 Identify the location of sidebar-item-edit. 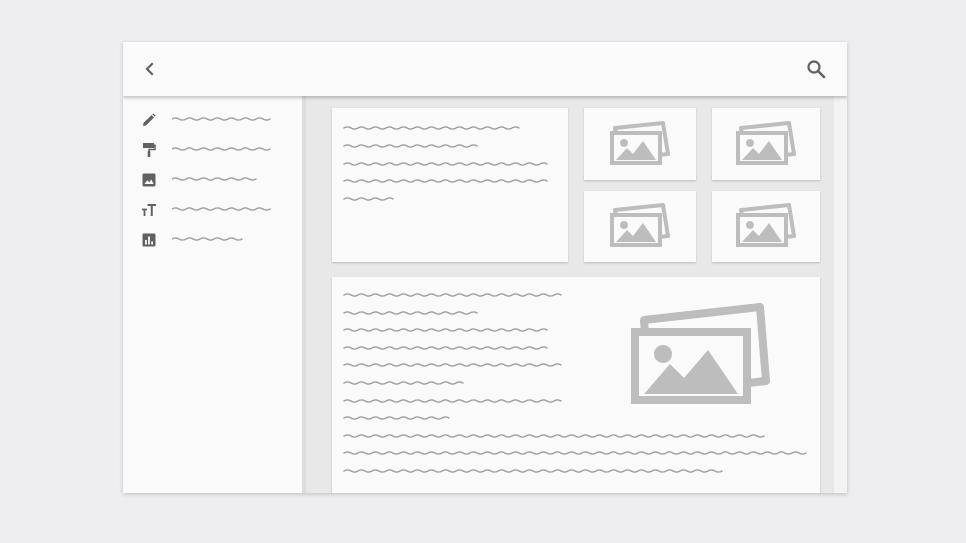
(216, 120).